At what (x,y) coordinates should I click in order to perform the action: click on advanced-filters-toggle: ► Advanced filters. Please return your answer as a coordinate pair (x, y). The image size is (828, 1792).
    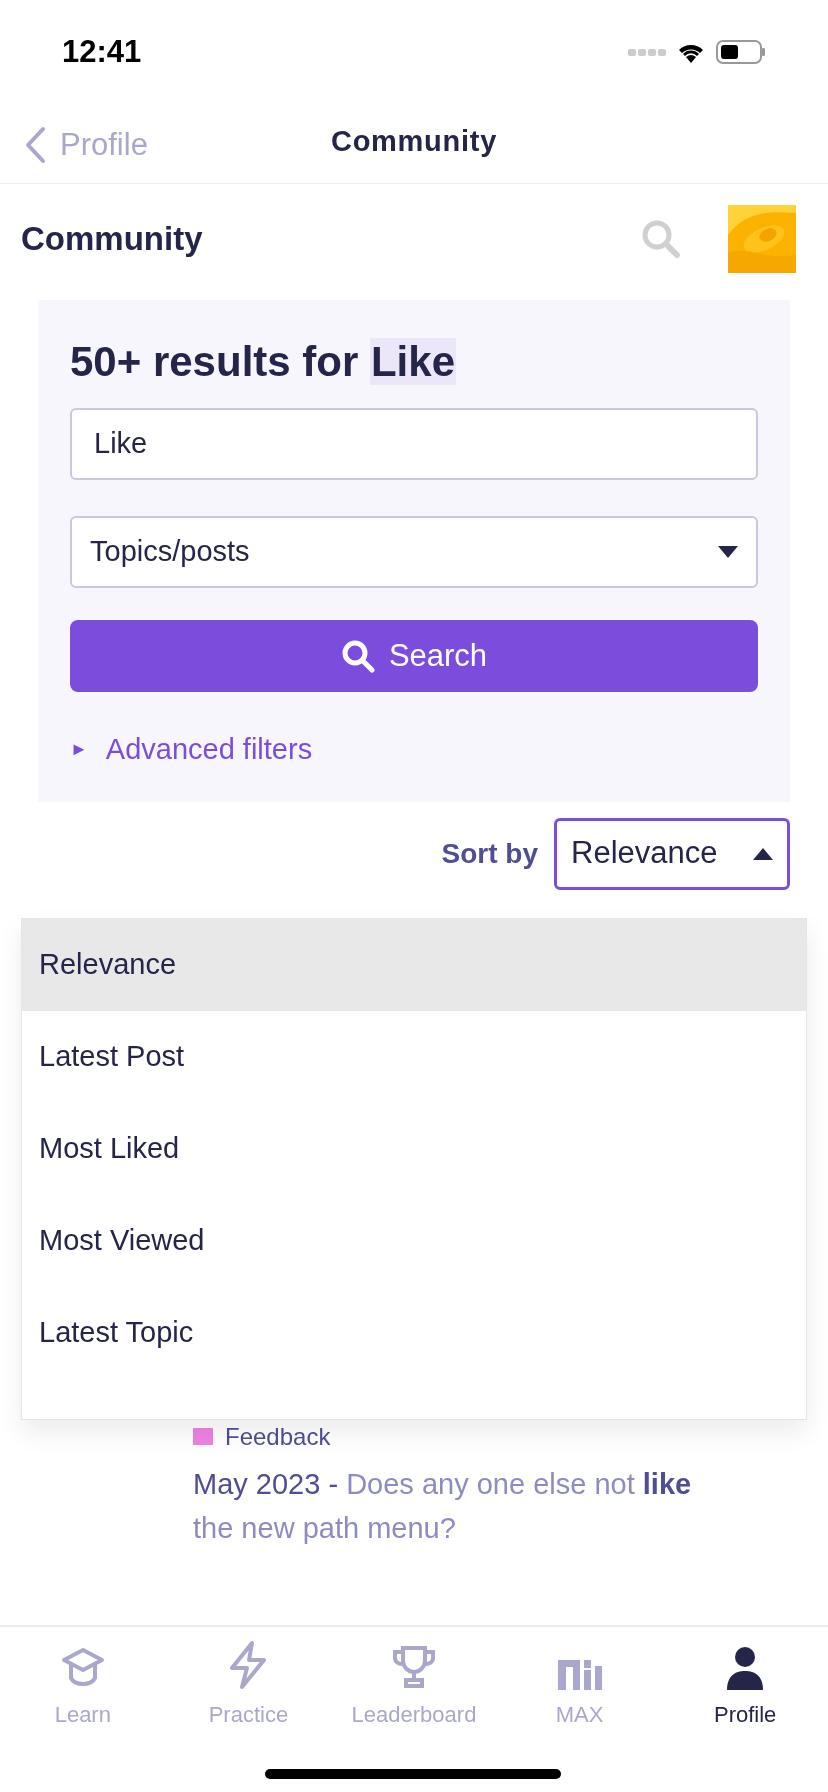
    Looking at the image, I should click on (191, 750).